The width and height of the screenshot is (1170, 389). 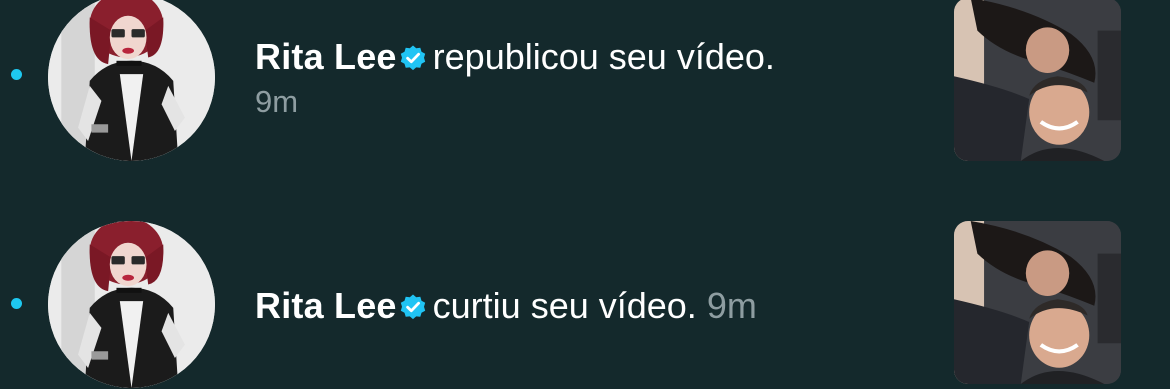 I want to click on notification-text: Rita Lee republicou seu vídeo., so click(x=515, y=57).